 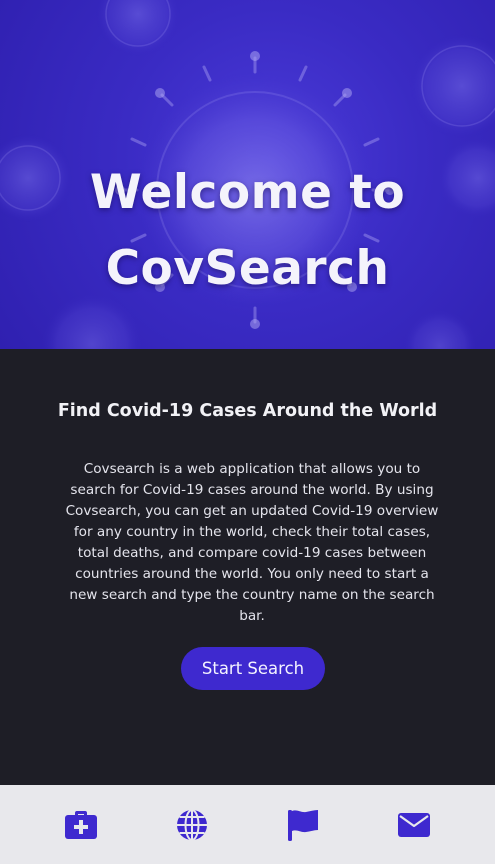 I want to click on envelope-icon, so click(x=413, y=824).